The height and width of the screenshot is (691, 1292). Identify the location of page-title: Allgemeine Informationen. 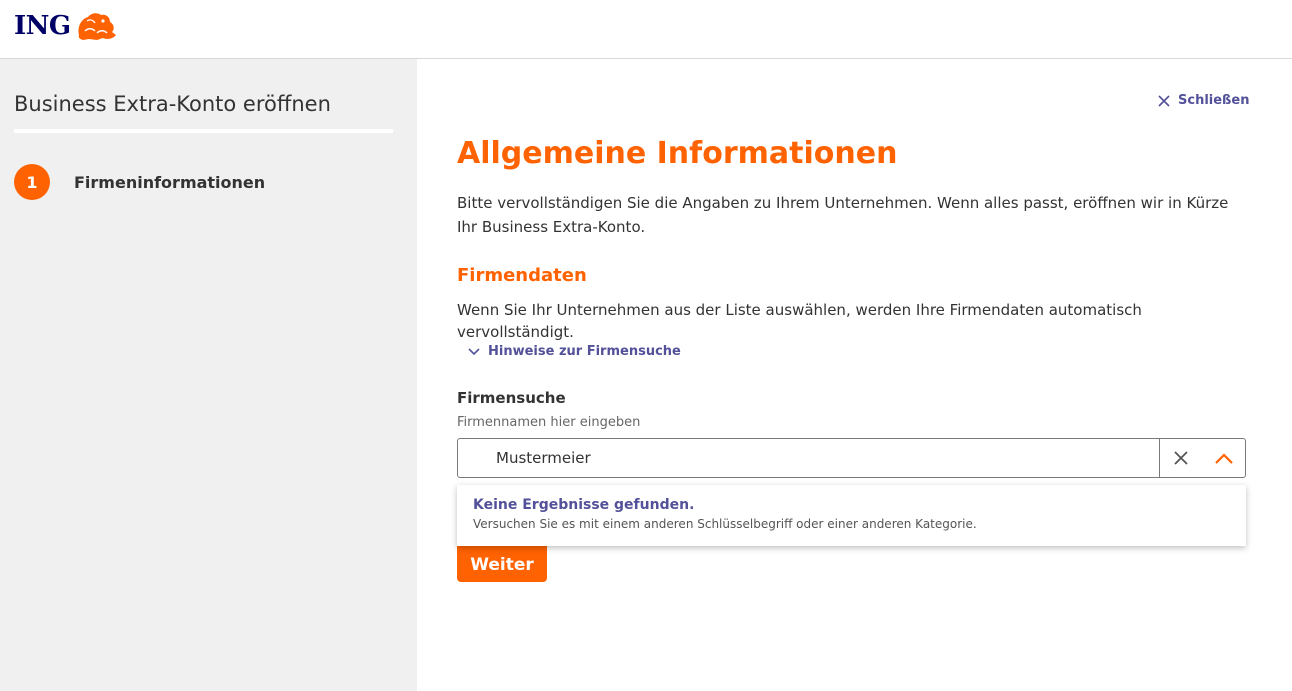
(677, 153).